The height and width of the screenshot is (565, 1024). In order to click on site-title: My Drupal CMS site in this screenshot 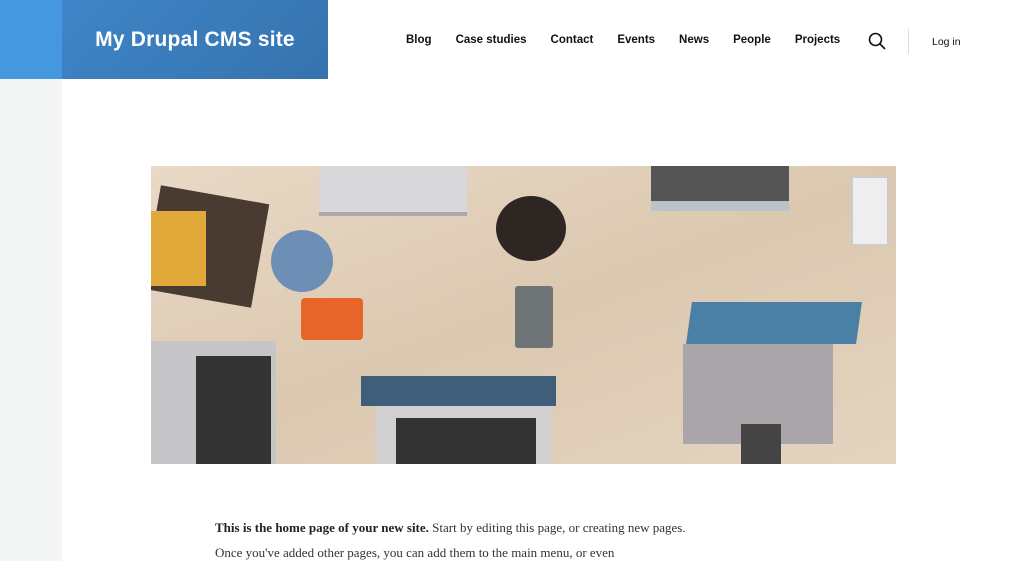, I will do `click(195, 39)`.